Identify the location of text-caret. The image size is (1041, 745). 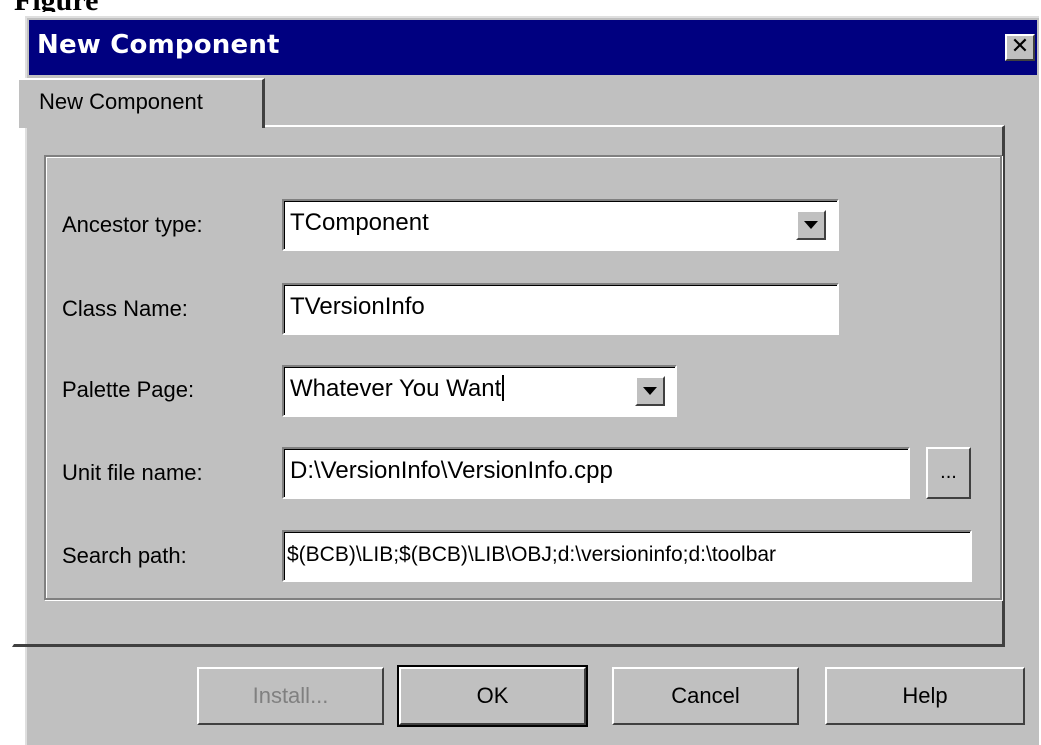
(503, 388).